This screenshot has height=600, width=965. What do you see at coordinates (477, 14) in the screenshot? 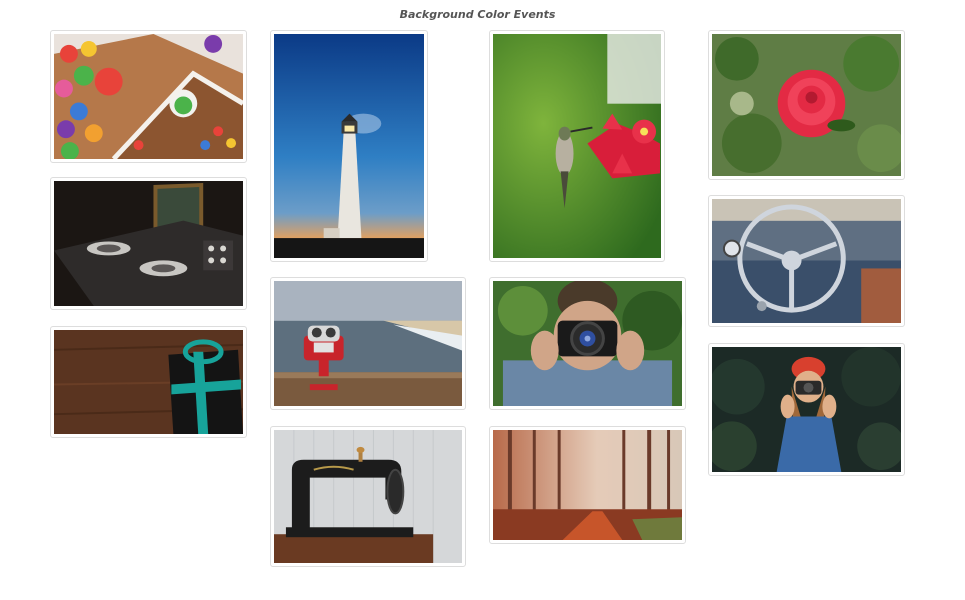
I see `page-title: Background Color Events` at bounding box center [477, 14].